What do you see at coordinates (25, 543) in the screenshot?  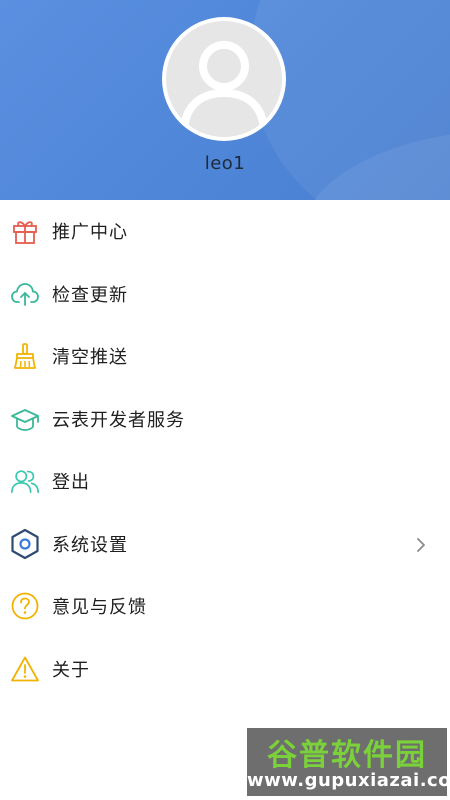 I see `hexagon-settings-icon` at bounding box center [25, 543].